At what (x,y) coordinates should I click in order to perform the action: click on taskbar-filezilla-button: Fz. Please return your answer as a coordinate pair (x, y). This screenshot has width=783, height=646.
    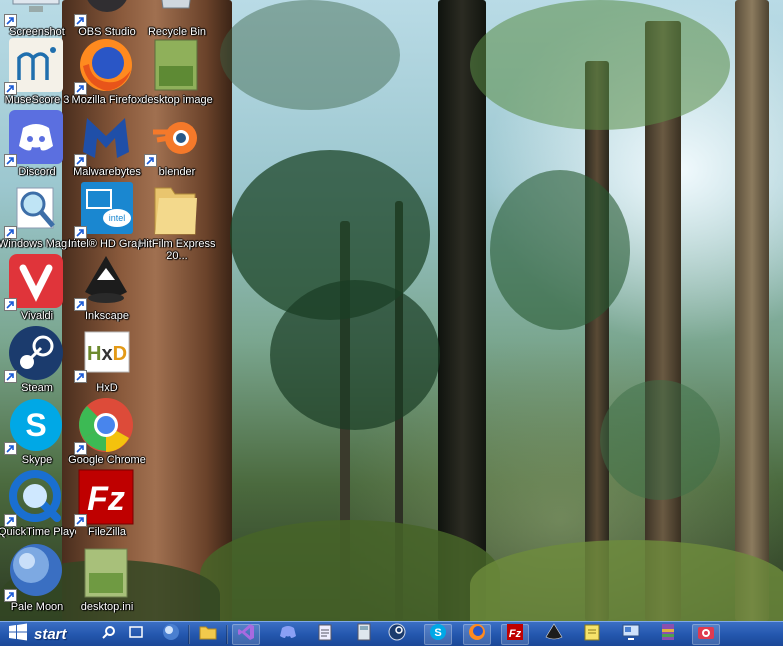
    Looking at the image, I should click on (515, 634).